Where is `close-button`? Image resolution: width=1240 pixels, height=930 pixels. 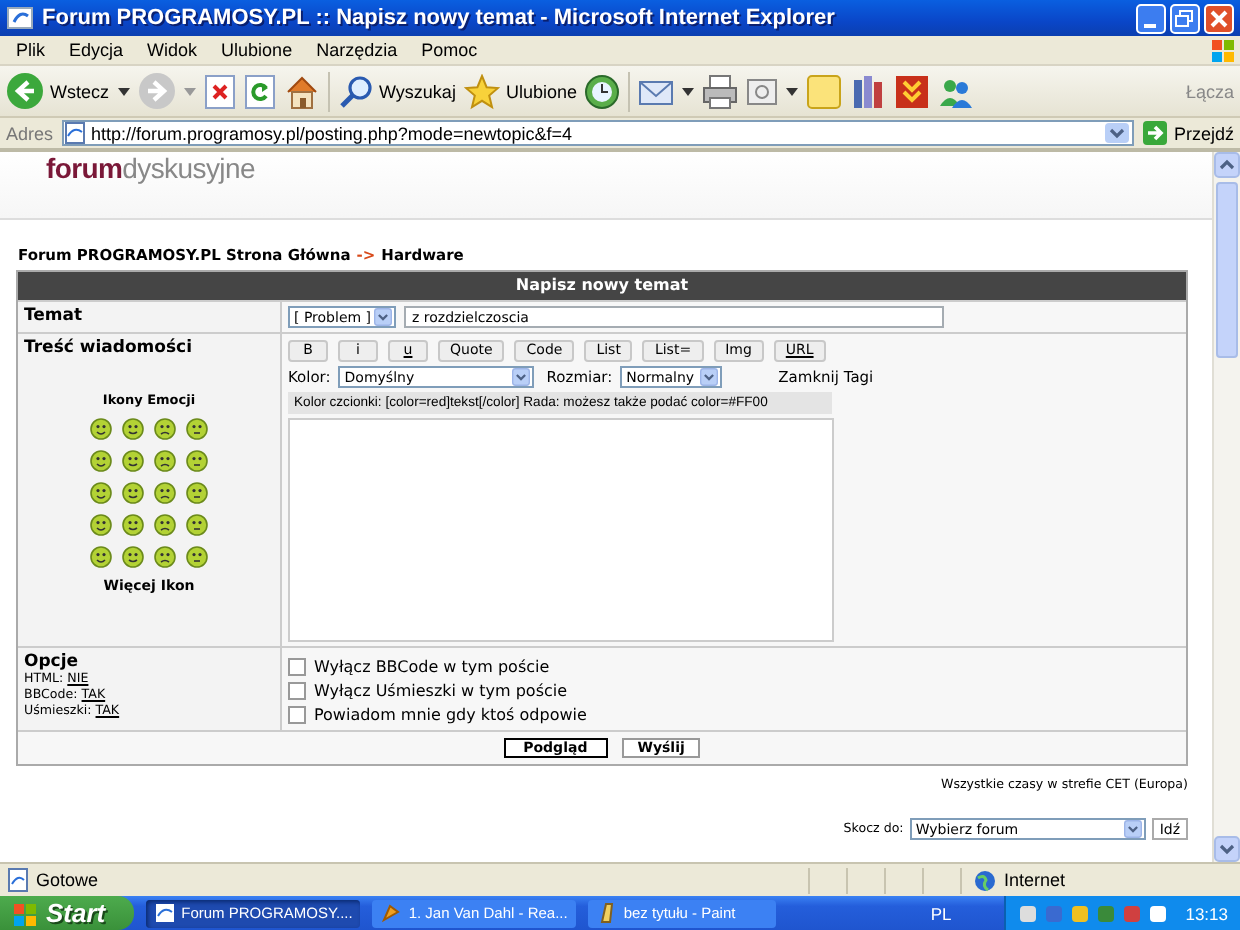 close-button is located at coordinates (1219, 18).